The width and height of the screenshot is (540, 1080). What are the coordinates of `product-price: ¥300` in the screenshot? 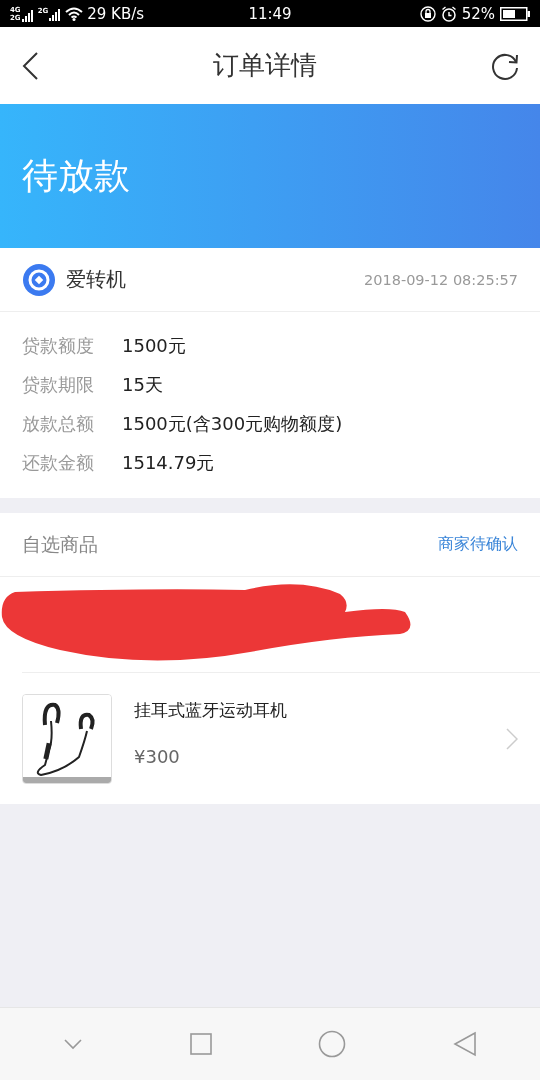 It's located at (157, 756).